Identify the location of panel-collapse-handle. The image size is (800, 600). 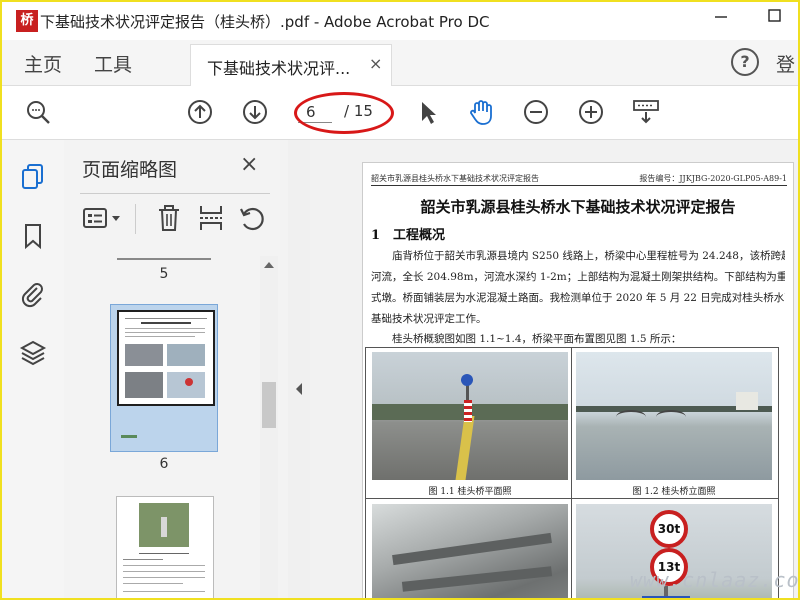
(299, 369).